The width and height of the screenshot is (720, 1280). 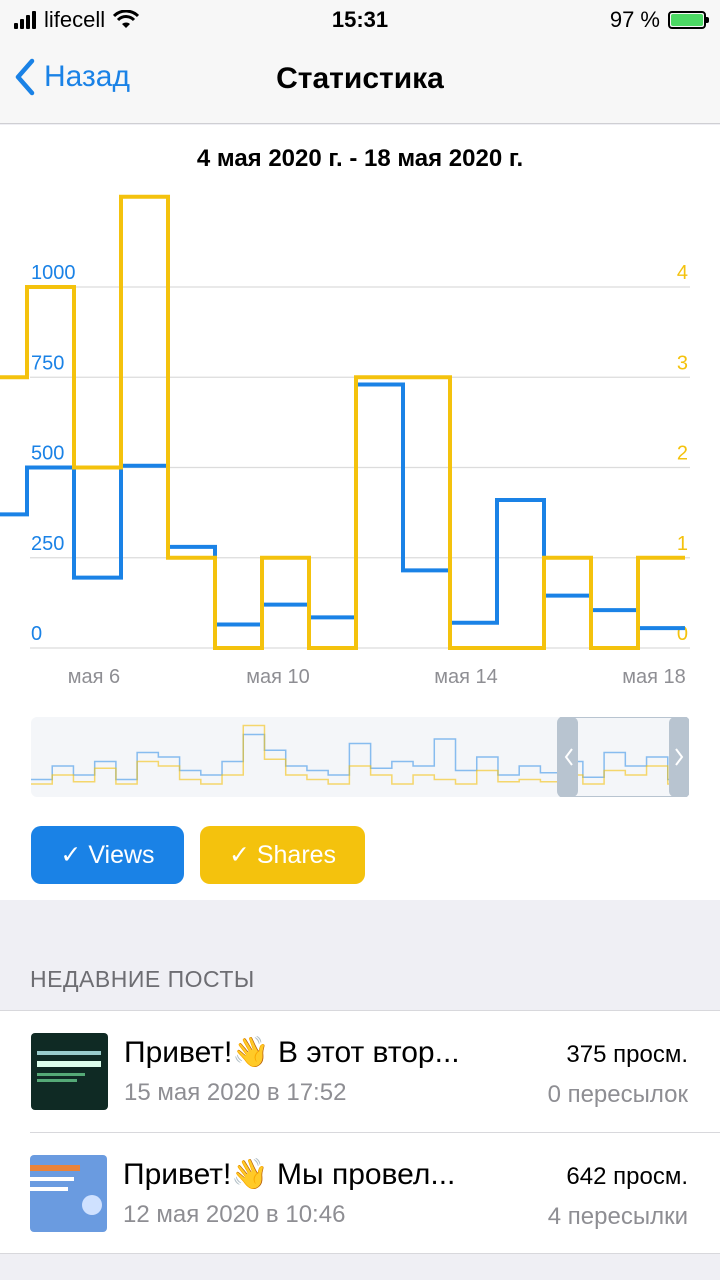 I want to click on page-title: Статистика, so click(x=360, y=78).